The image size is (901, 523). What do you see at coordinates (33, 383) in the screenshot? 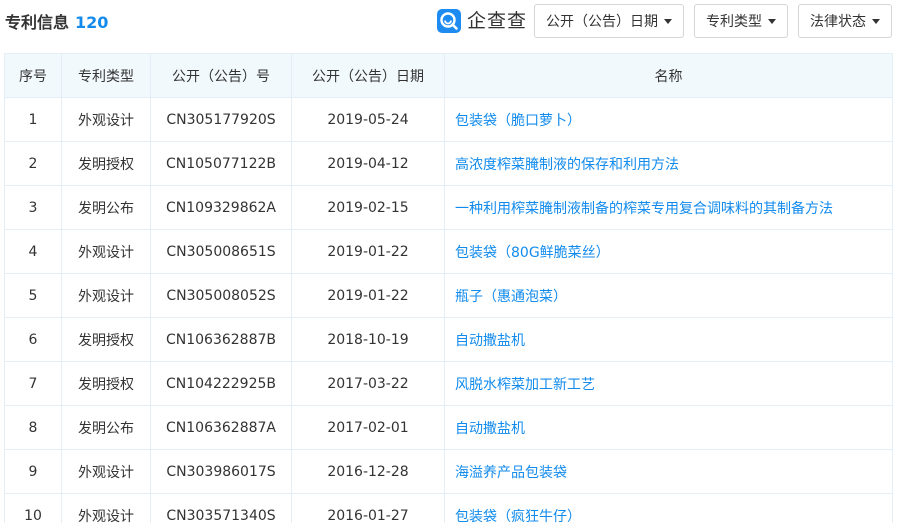
I see `cell-index: 7` at bounding box center [33, 383].